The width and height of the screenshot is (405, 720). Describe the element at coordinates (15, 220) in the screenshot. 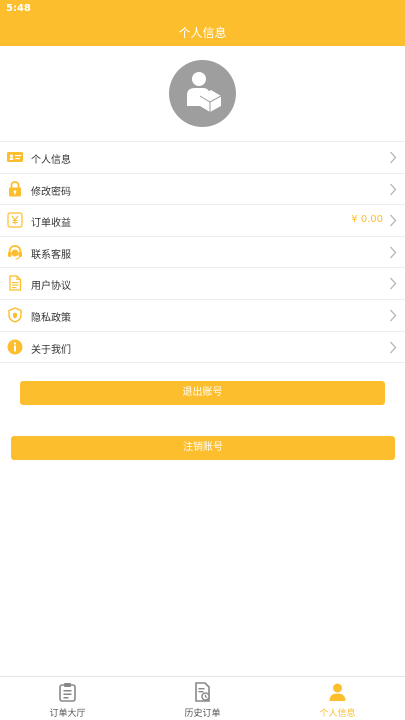

I see `yen-icon` at that location.